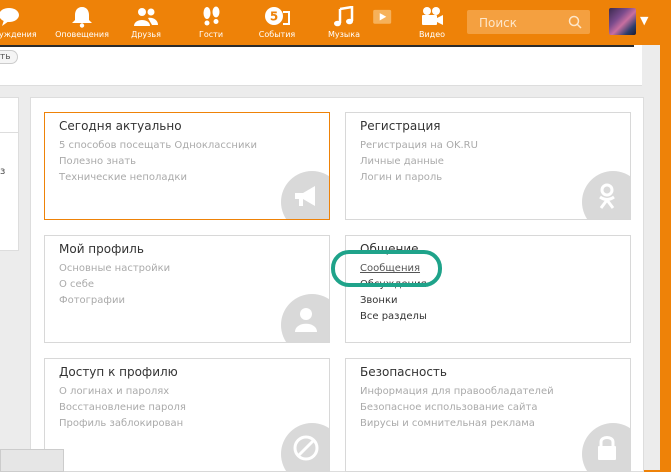 The height and width of the screenshot is (472, 671). What do you see at coordinates (9, 132) in the screenshot?
I see `left-panel-divider` at bounding box center [9, 132].